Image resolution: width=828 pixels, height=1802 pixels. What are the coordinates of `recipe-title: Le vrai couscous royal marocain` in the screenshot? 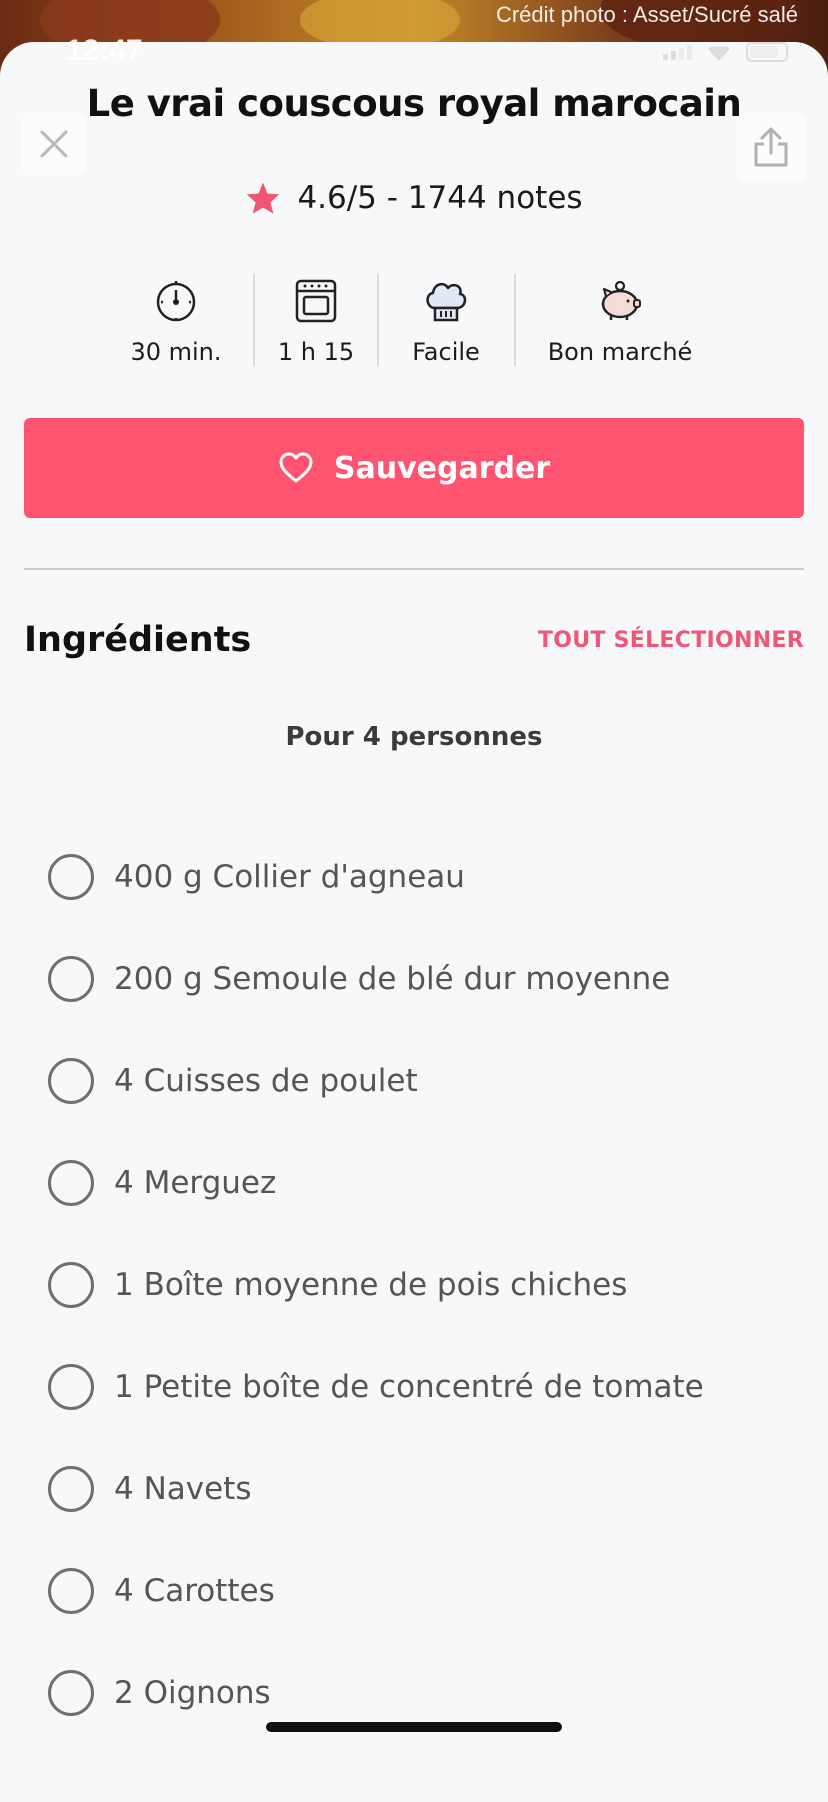 It's located at (414, 103).